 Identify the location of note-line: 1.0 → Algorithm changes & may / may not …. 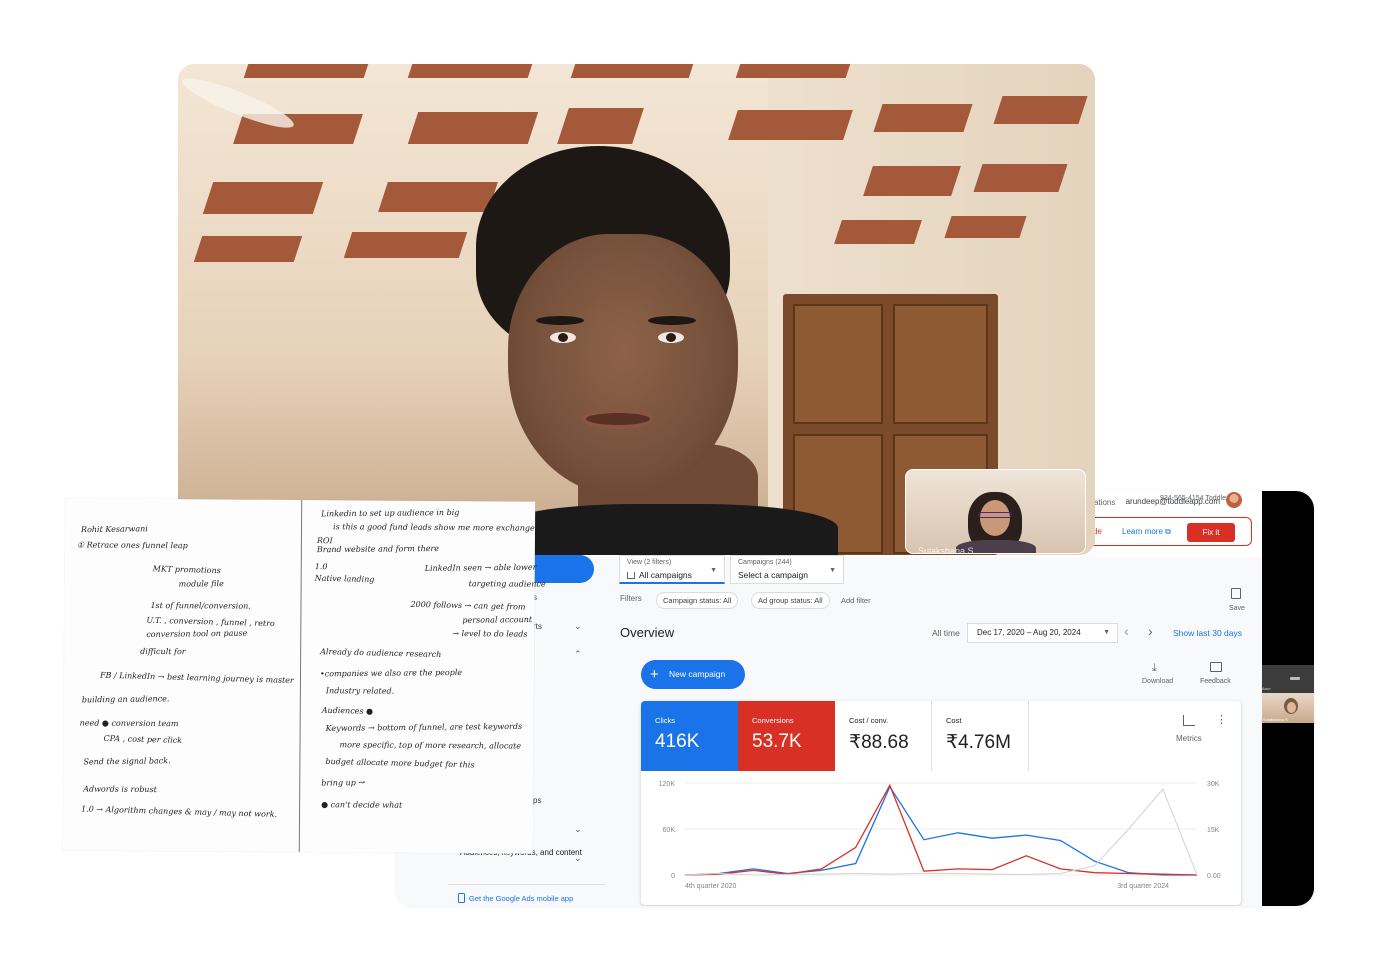
(179, 811).